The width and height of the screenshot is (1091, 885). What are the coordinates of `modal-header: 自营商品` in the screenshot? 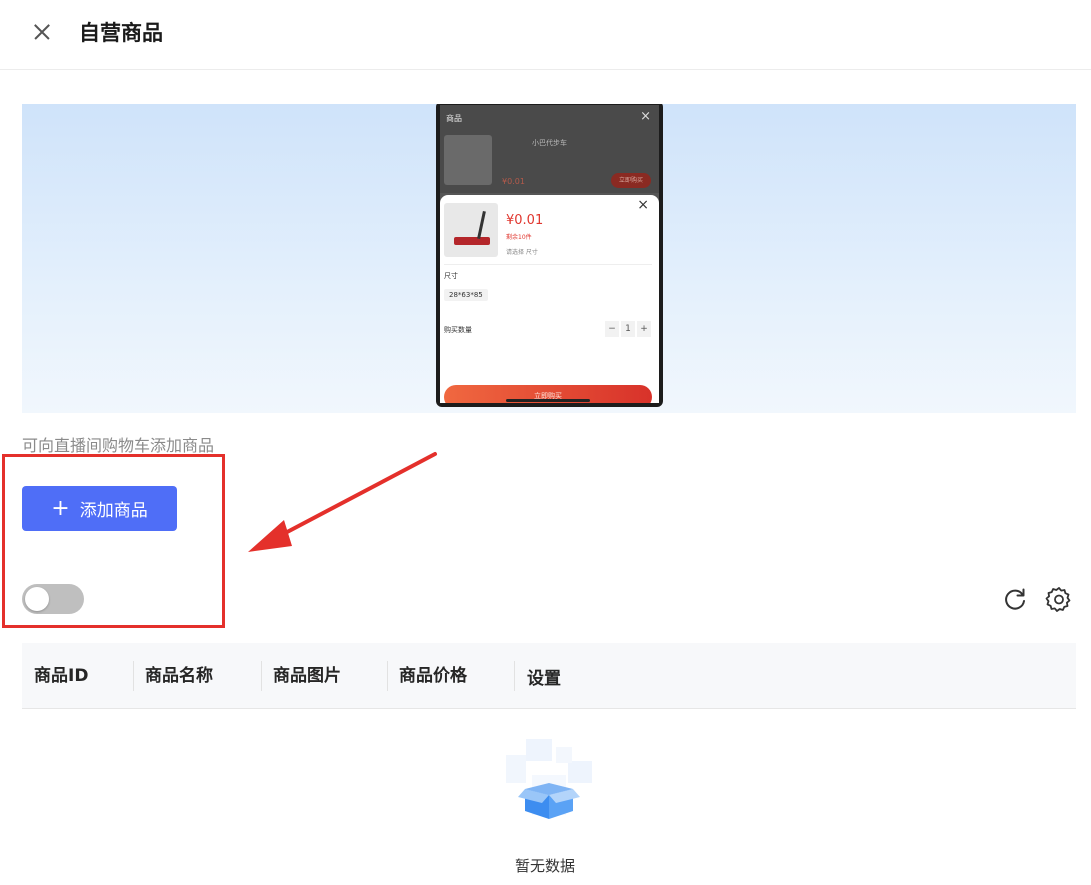 It's located at (545, 35).